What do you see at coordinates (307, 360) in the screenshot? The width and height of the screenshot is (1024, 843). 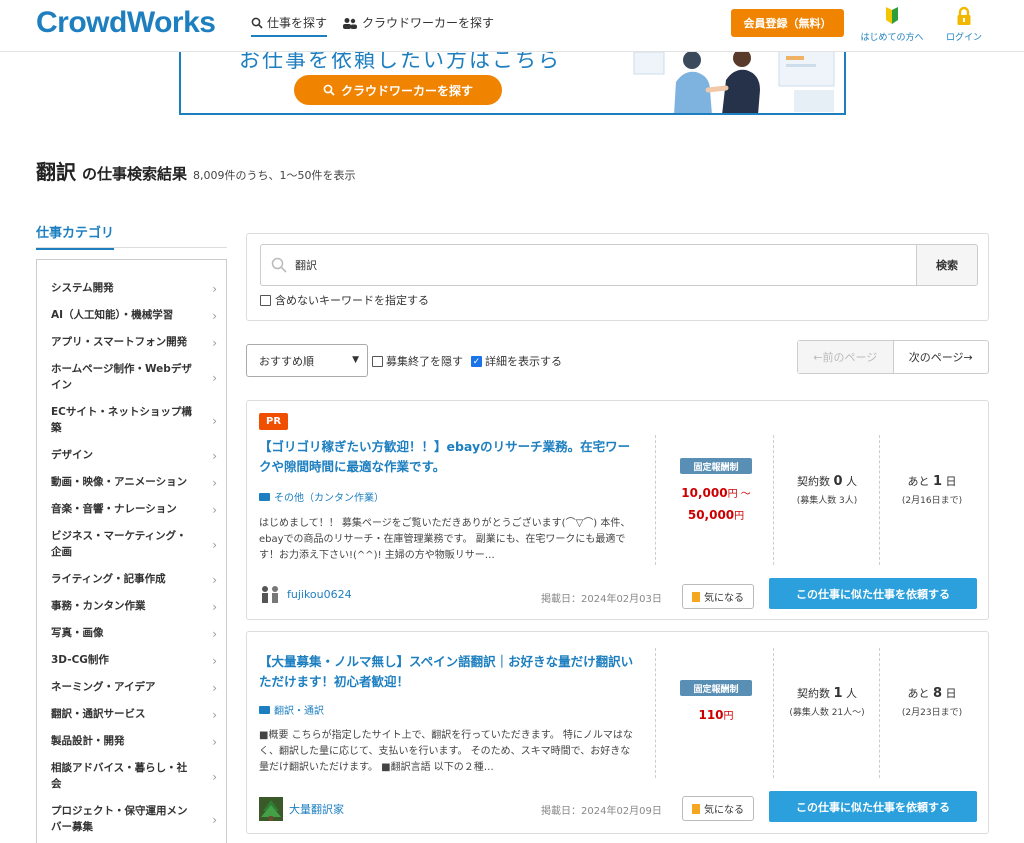 I see `sort-select: おすすめ順 ▼` at bounding box center [307, 360].